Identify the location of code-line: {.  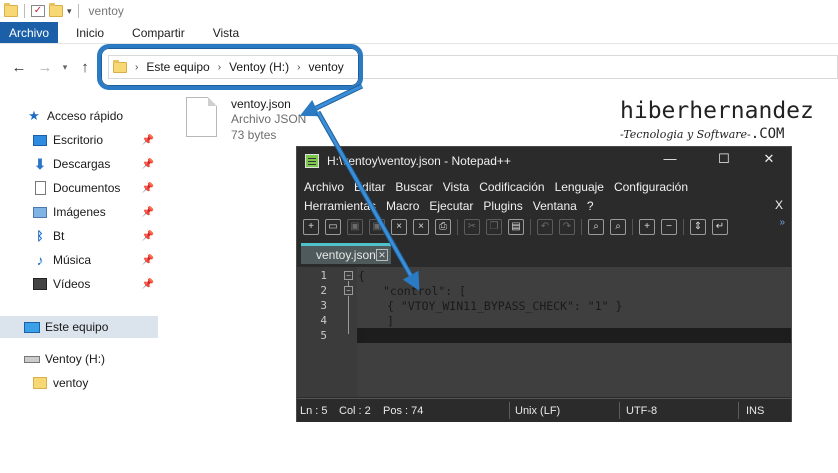
(361, 276).